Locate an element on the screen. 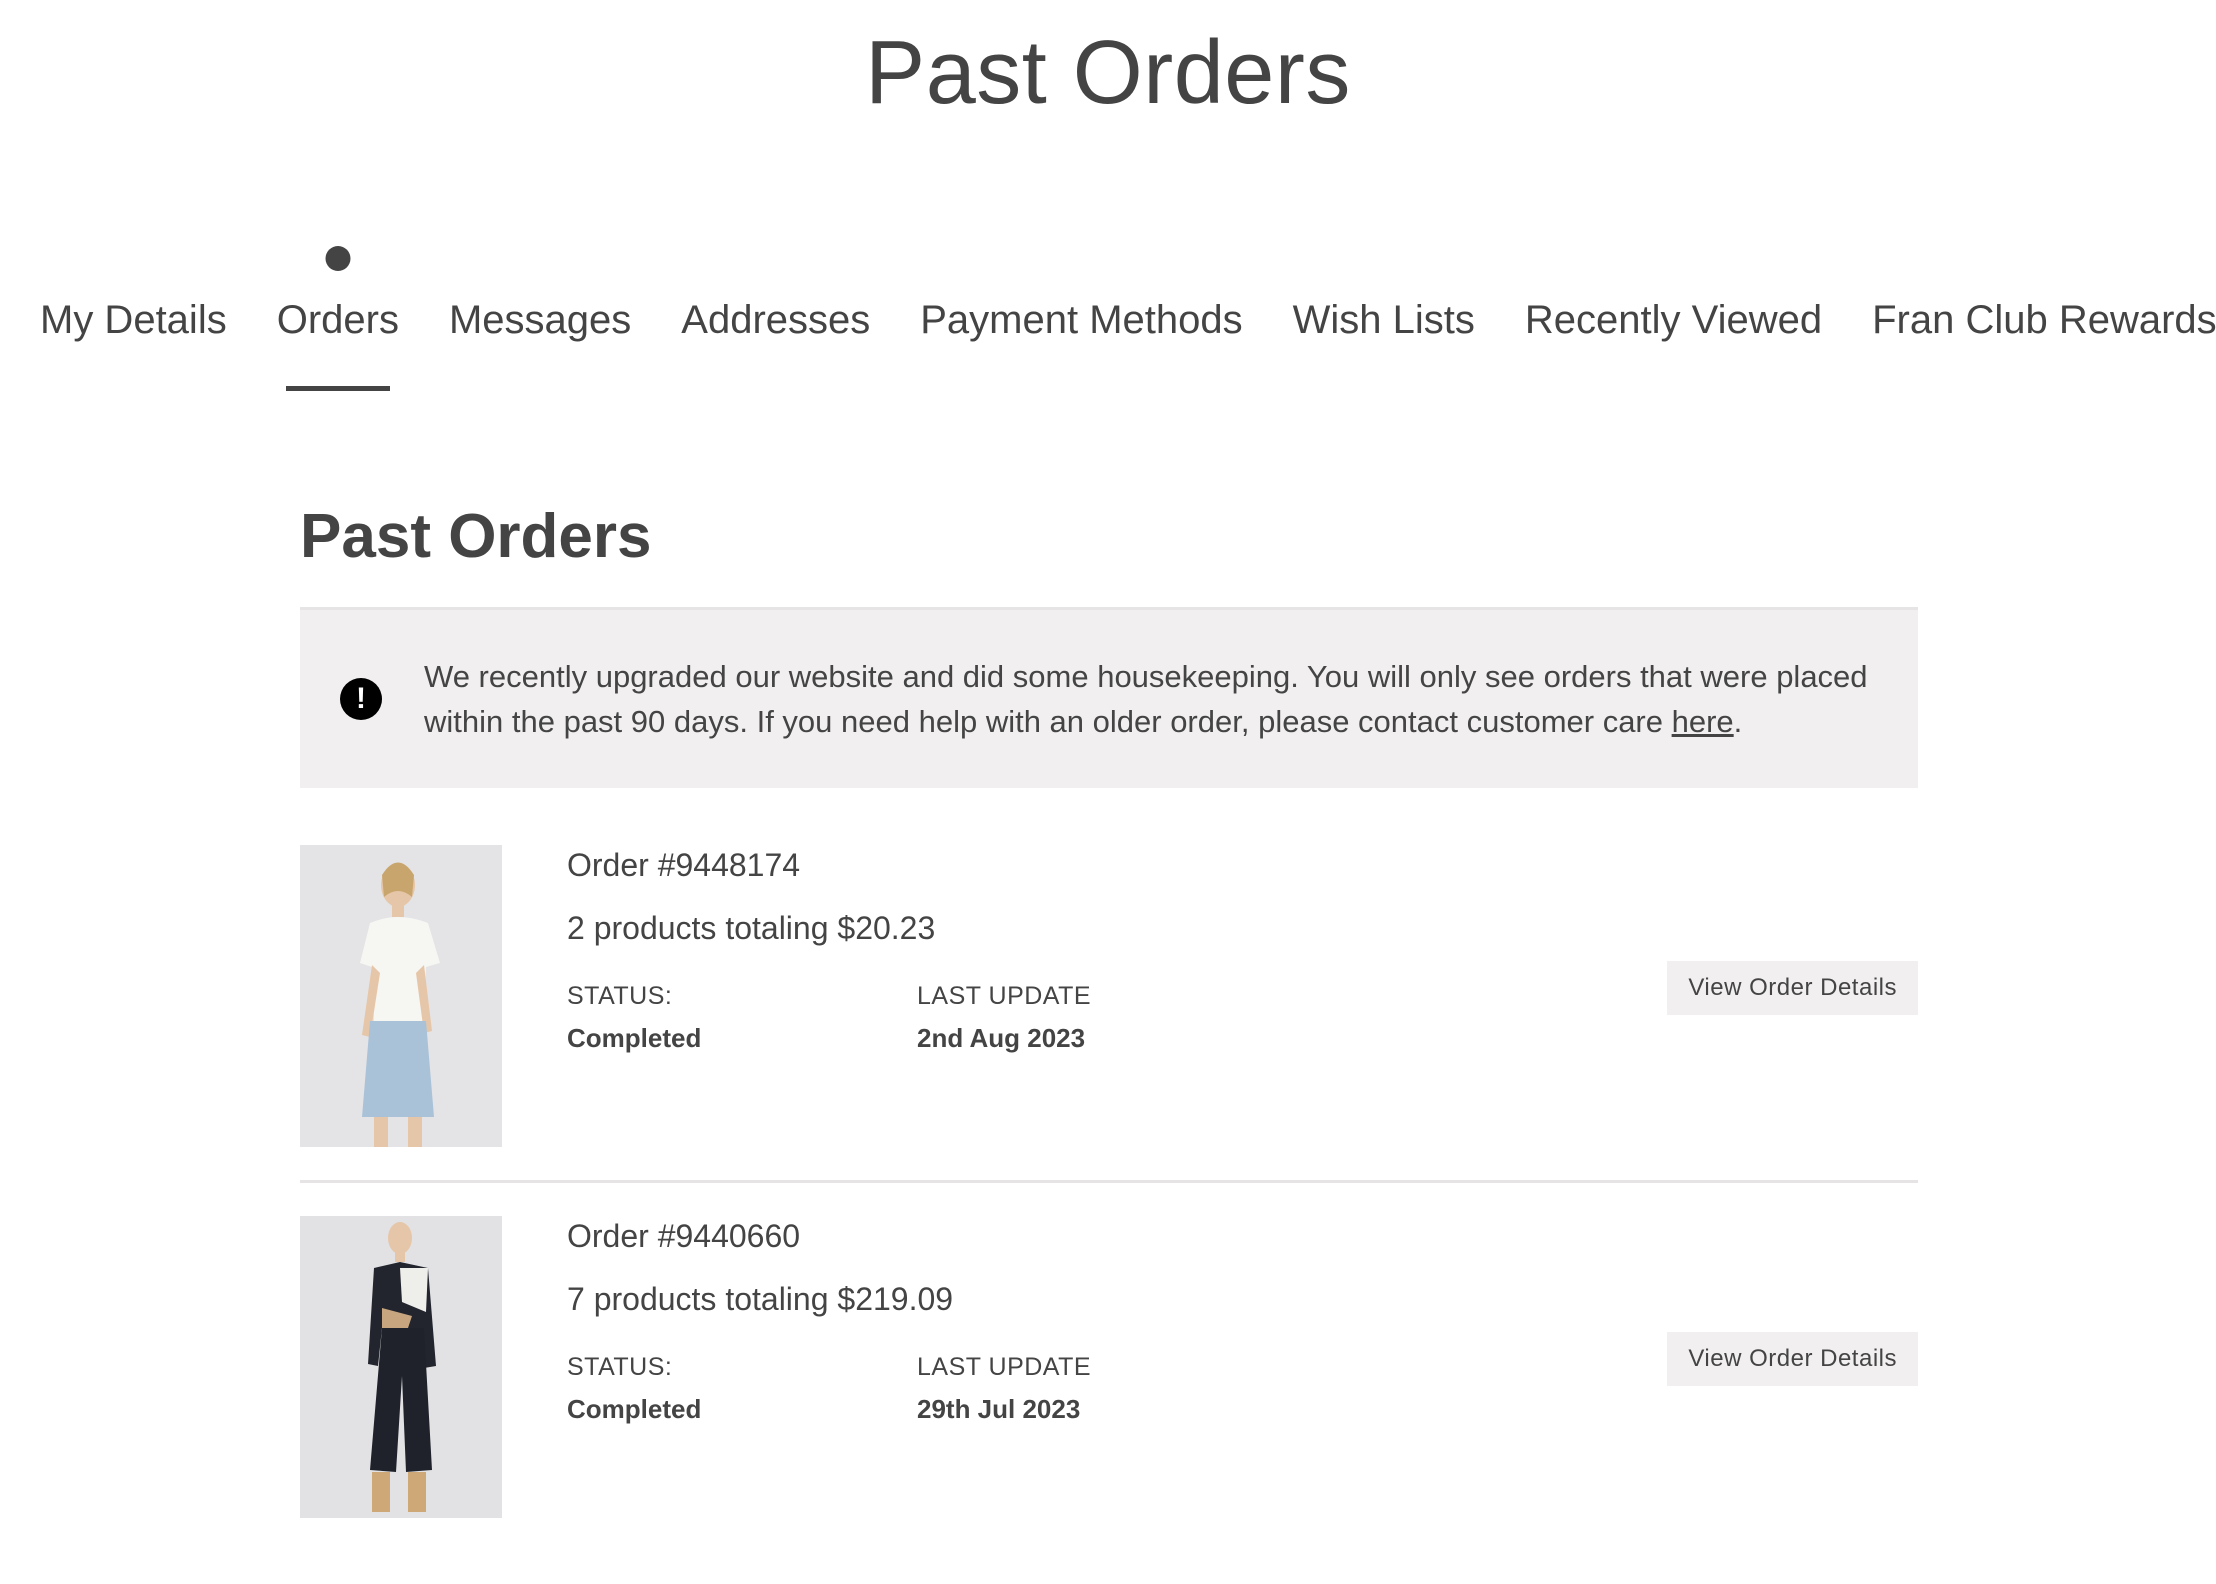 Image resolution: width=2216 pixels, height=1584 pixels. last-update-value: 2nd Aug 2023 is located at coordinates (1001, 1038).